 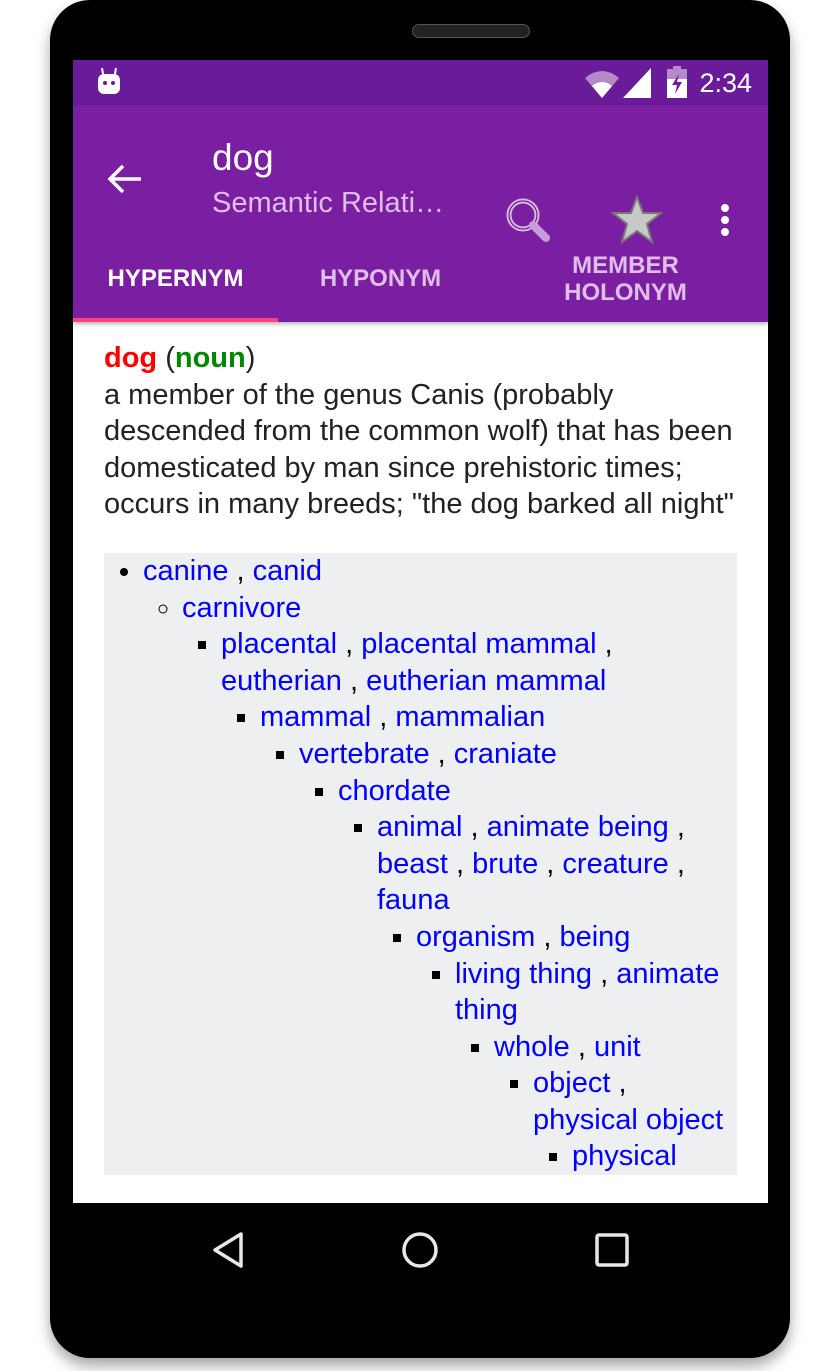 What do you see at coordinates (637, 83) in the screenshot?
I see `signal-icon` at bounding box center [637, 83].